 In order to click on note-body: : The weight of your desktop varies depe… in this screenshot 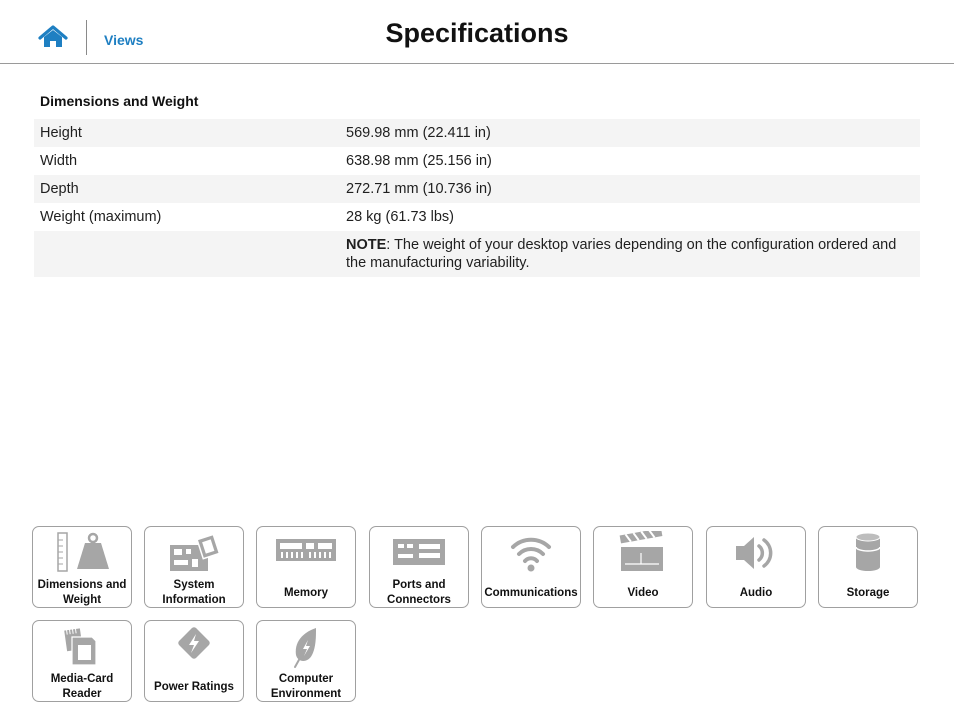, I will do `click(621, 254)`.